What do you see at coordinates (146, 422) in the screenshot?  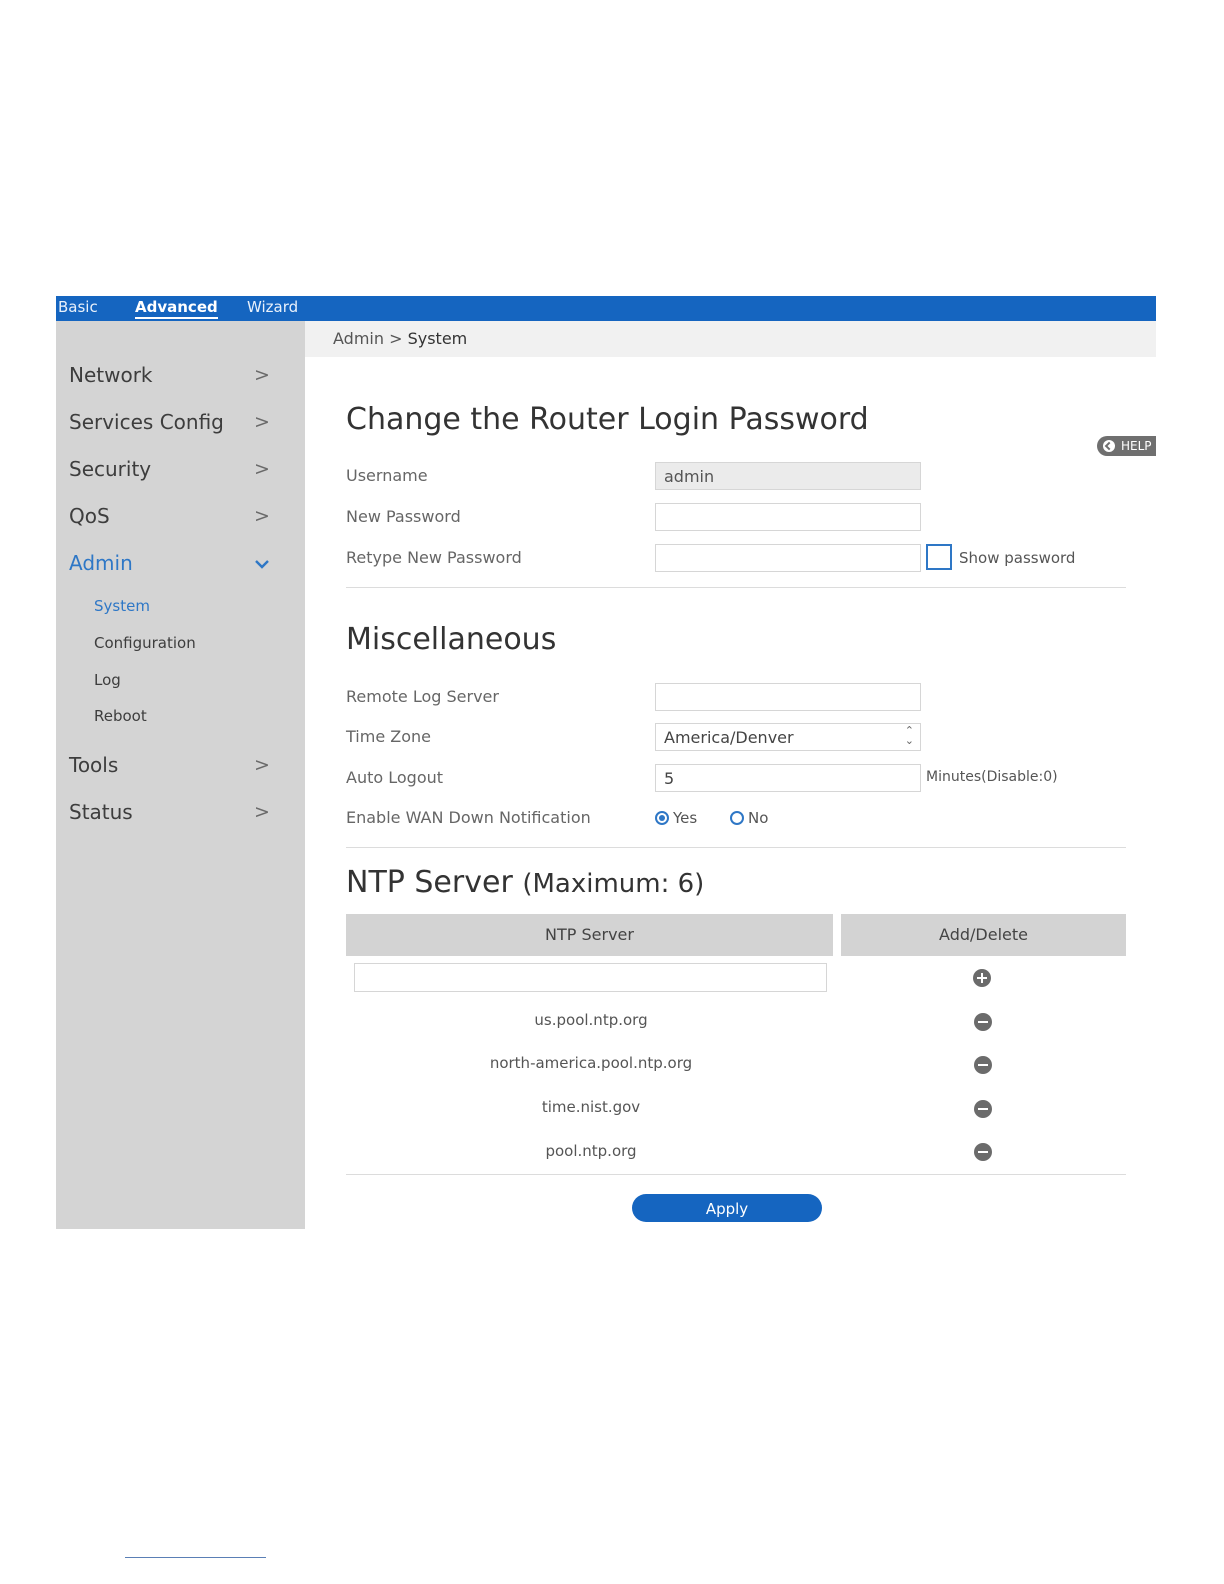 I see `sidebar-item-label: Services Config` at bounding box center [146, 422].